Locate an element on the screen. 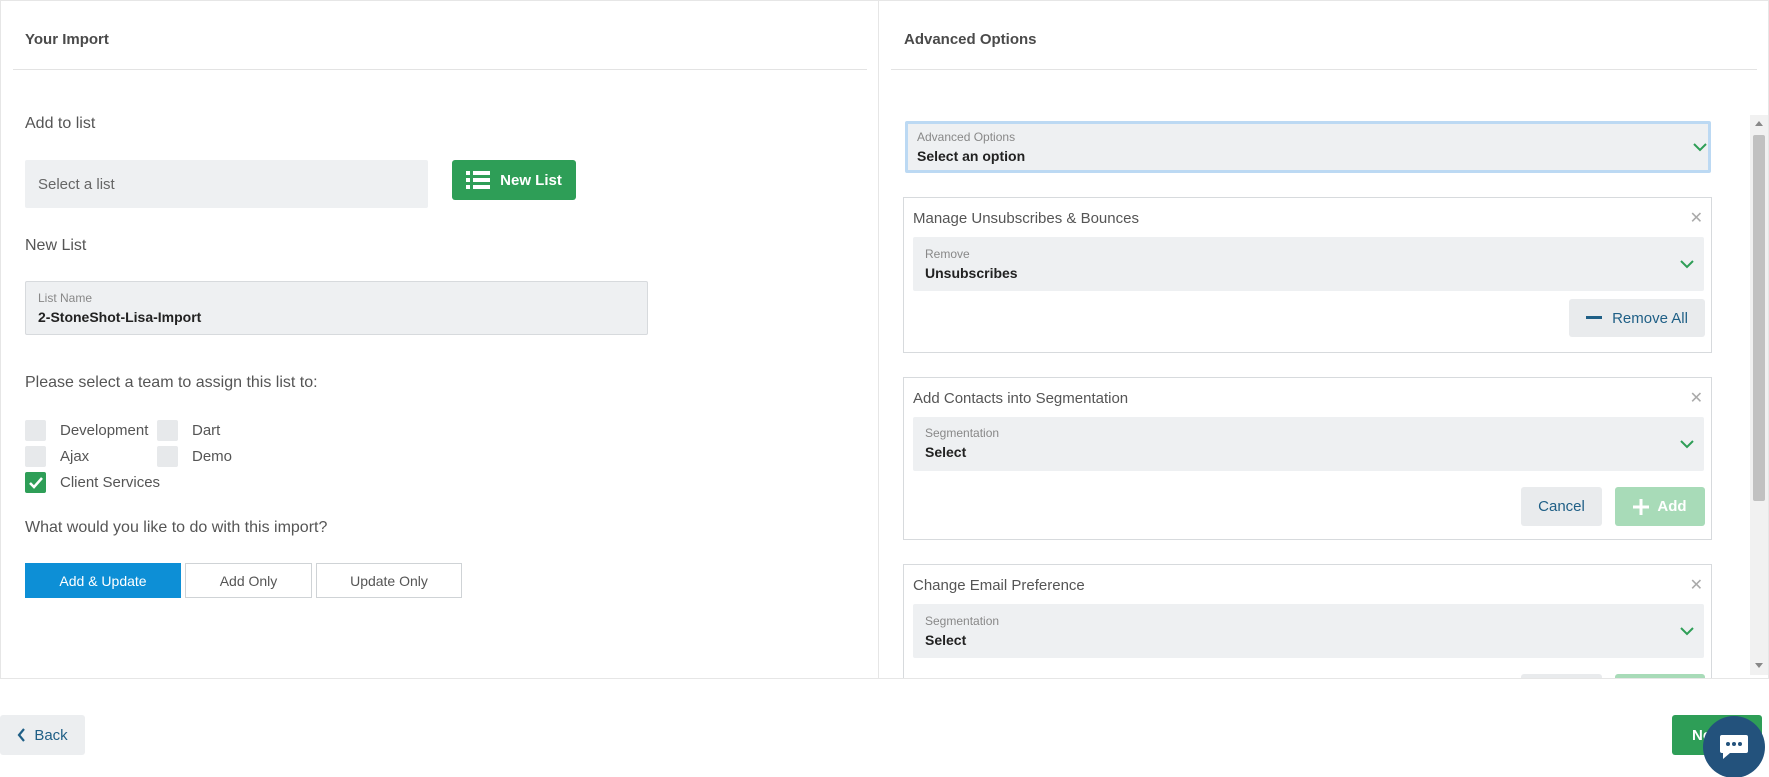 The image size is (1769, 777). team-label: Client Services is located at coordinates (110, 482).